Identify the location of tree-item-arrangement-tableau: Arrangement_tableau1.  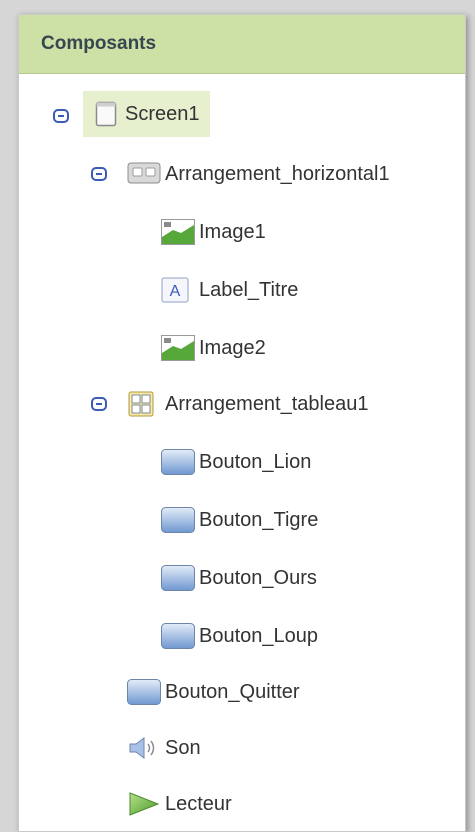
(247, 404).